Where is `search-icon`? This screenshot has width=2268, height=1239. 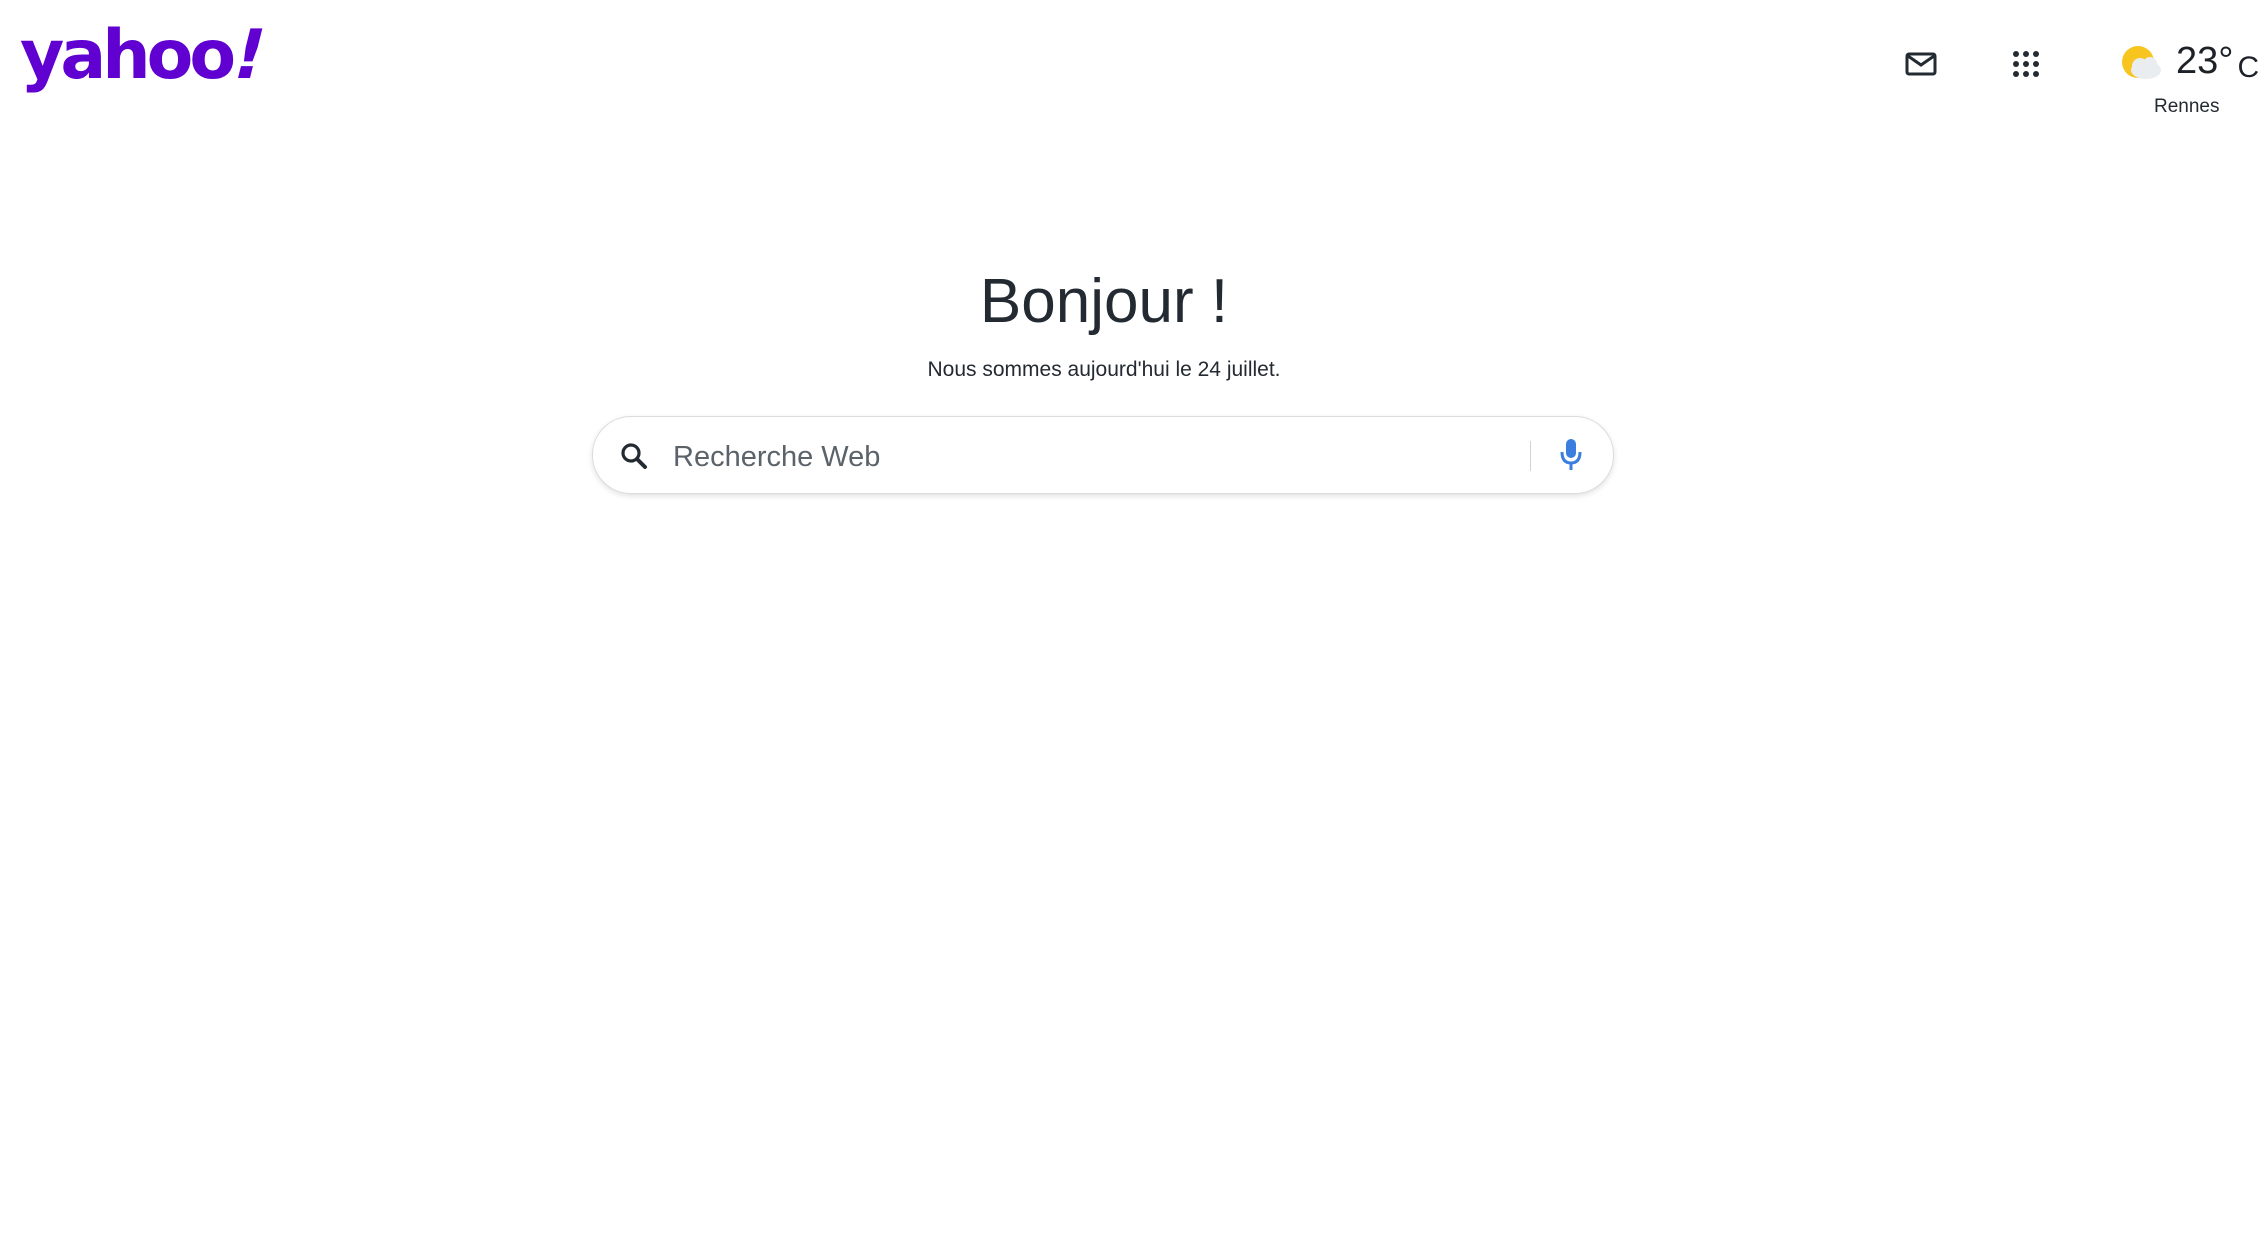 search-icon is located at coordinates (634, 456).